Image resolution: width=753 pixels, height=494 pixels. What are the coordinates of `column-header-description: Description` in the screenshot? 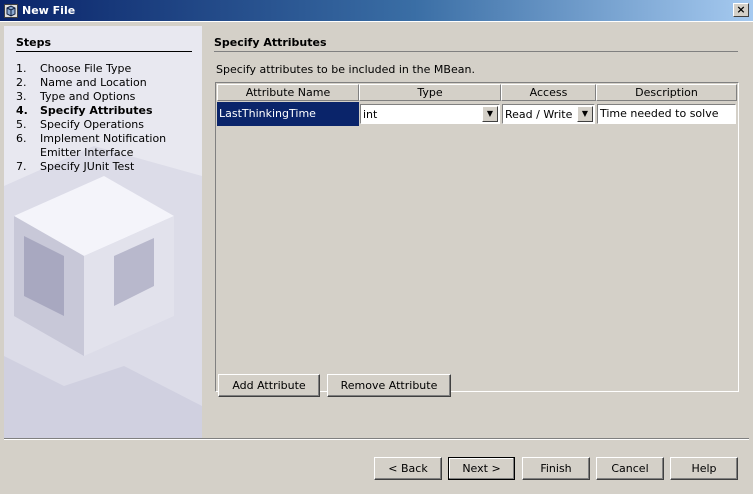 It's located at (666, 92).